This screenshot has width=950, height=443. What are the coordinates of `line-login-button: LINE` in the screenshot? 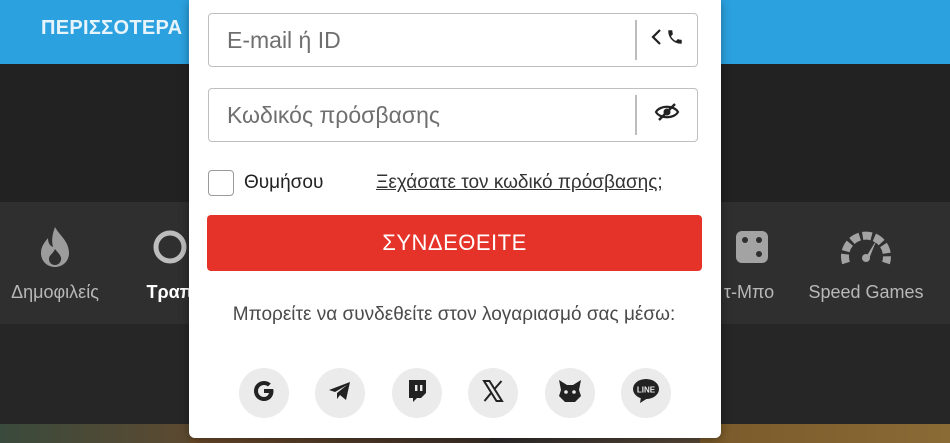 It's located at (645, 393).